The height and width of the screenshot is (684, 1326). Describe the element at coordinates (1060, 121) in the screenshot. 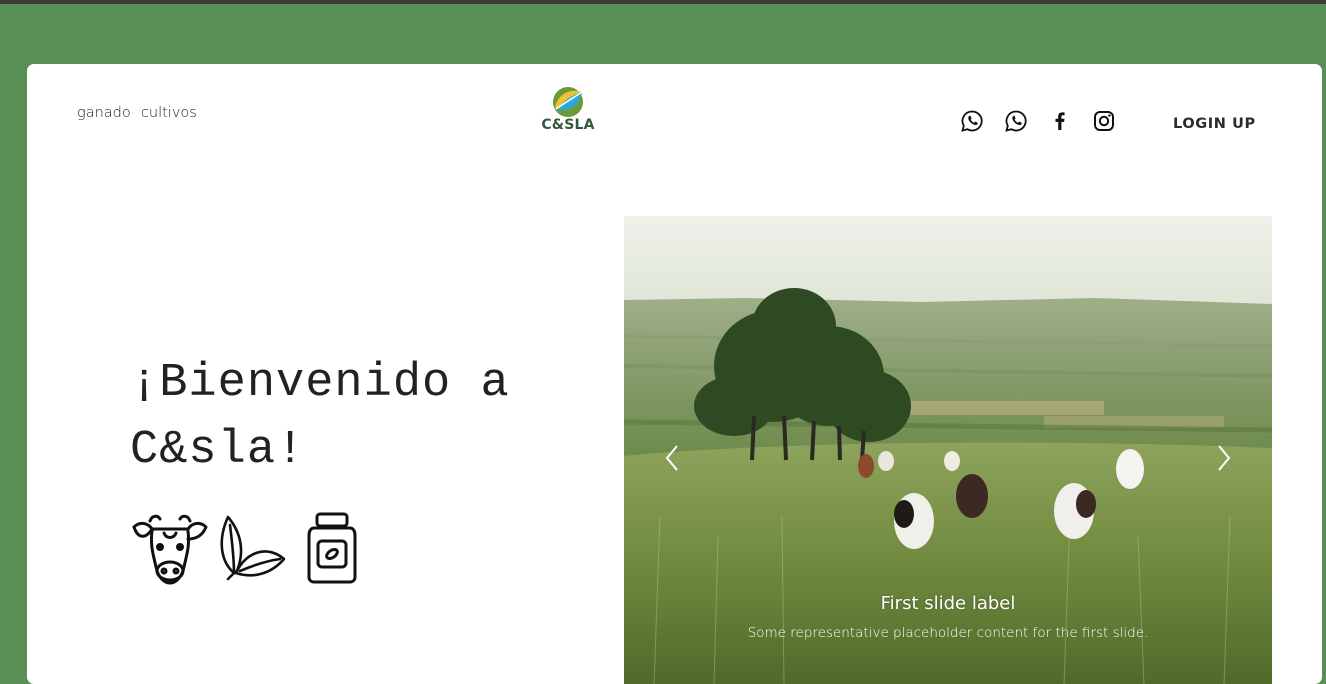

I see `facebook-icon` at that location.